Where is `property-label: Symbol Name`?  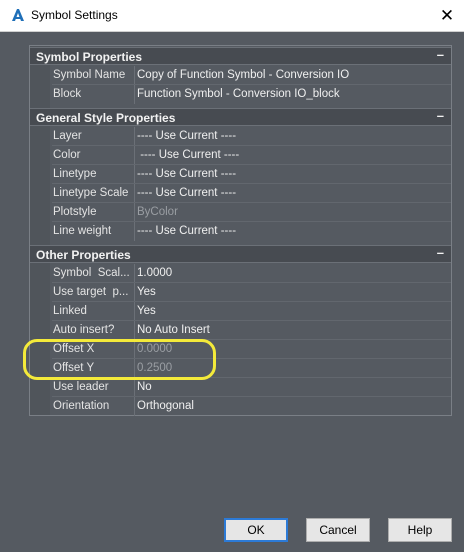 property-label: Symbol Name is located at coordinates (89, 75).